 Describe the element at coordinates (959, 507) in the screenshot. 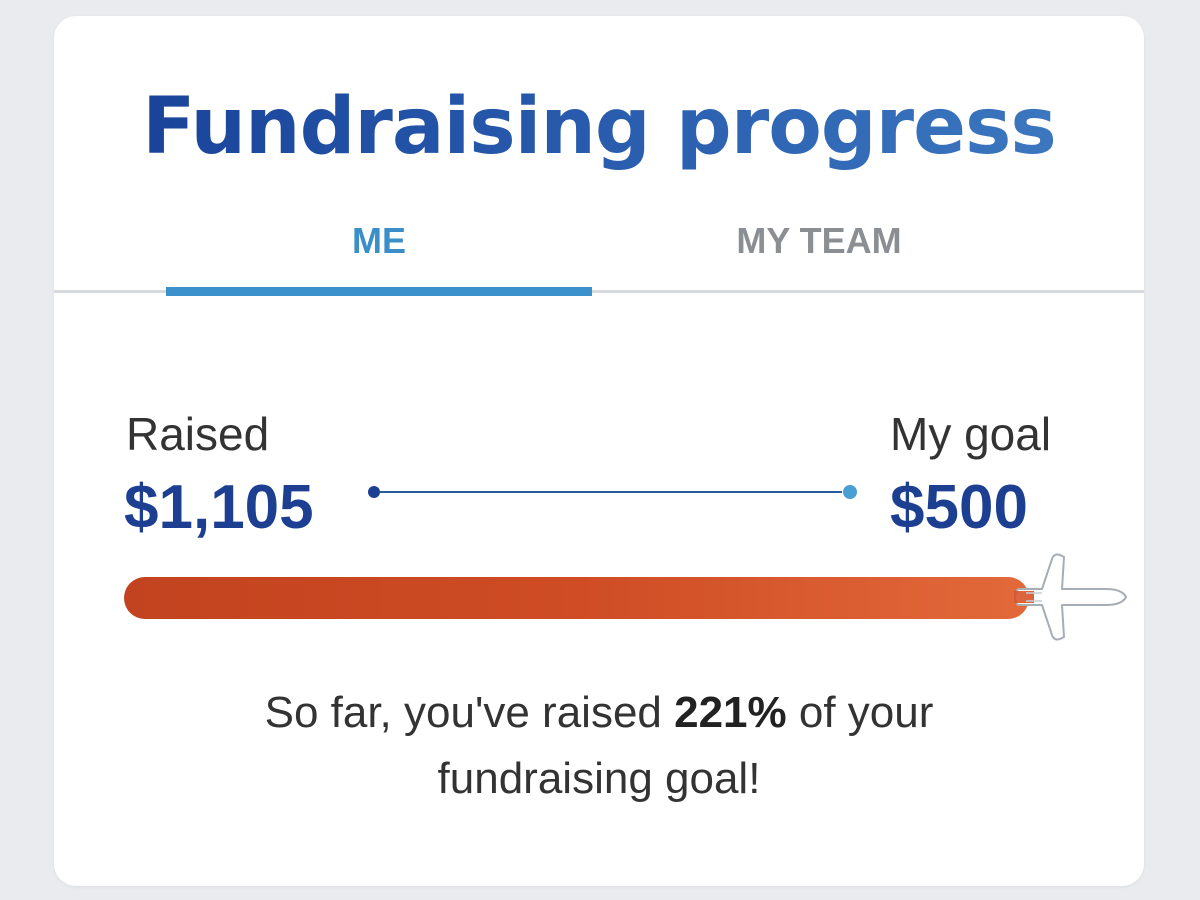

I see `goal-amount: $500` at that location.